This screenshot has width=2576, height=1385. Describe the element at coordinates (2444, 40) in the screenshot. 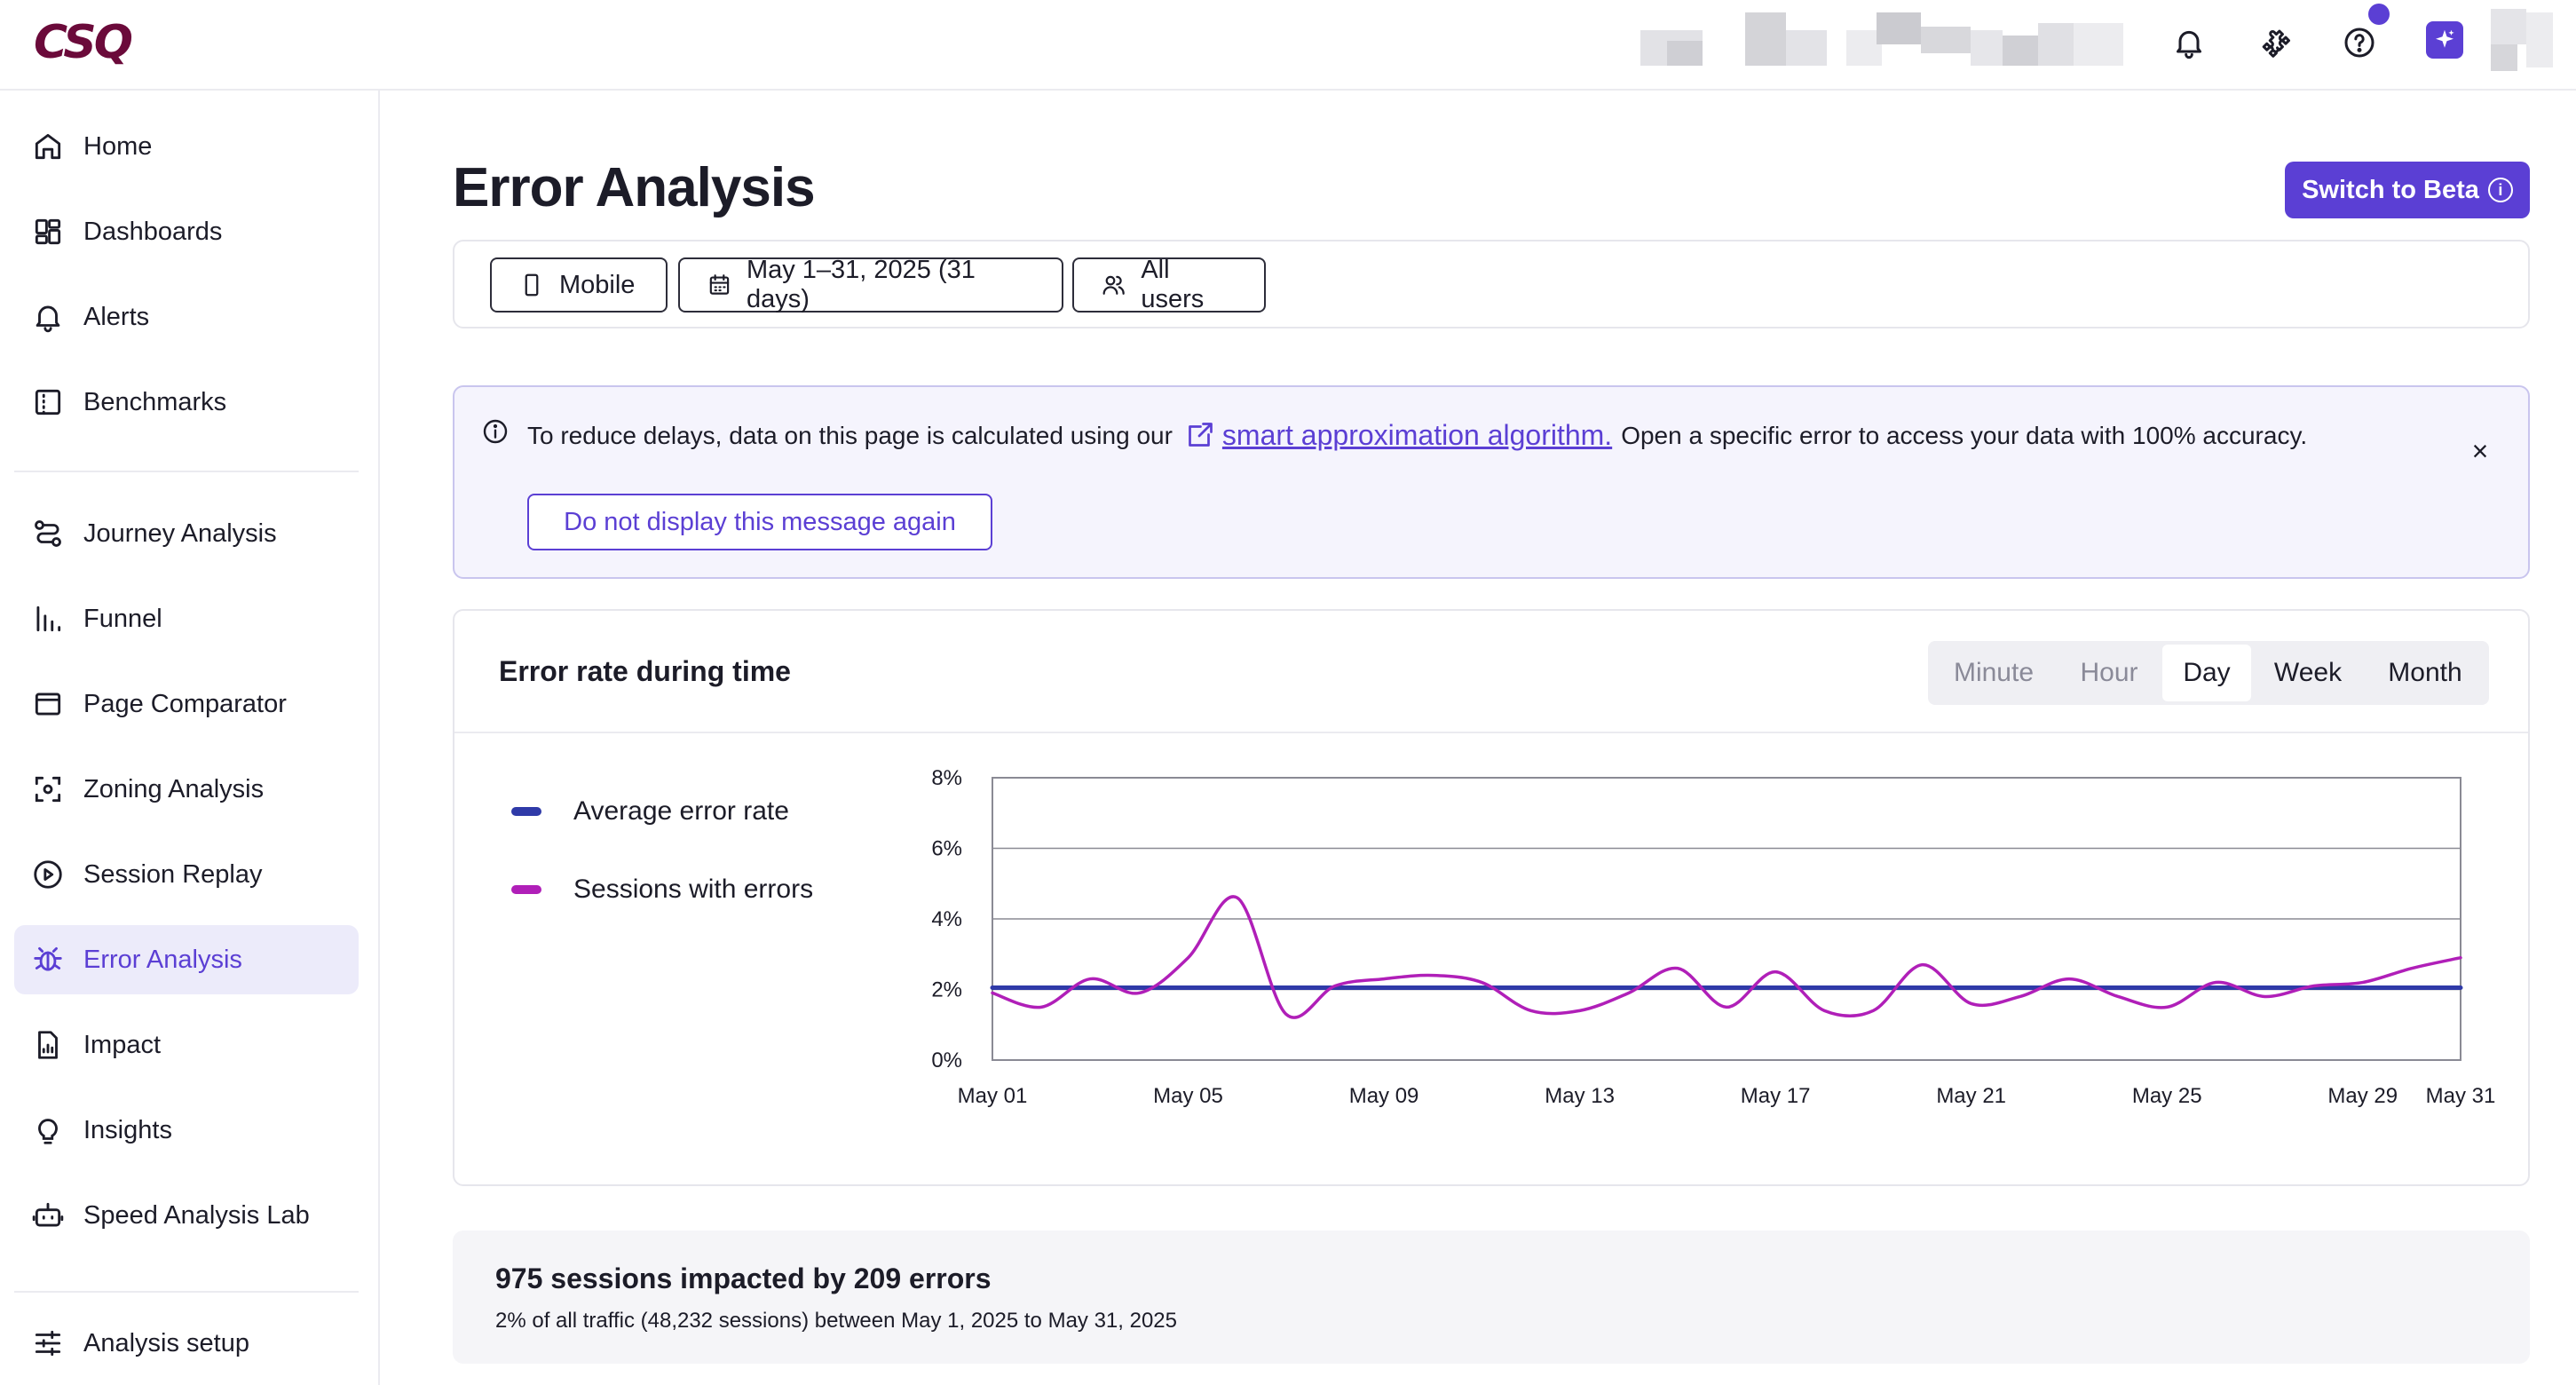

I see `sparkle-icon` at that location.